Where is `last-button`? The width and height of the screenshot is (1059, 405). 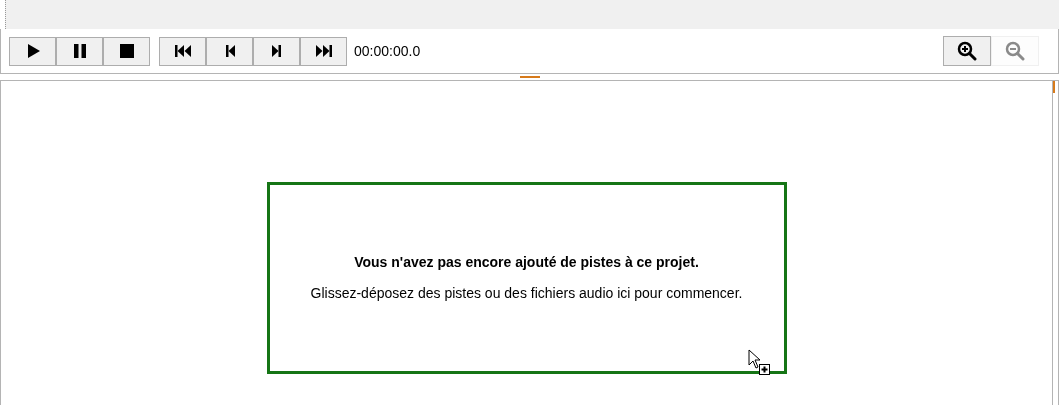
last-button is located at coordinates (323, 51).